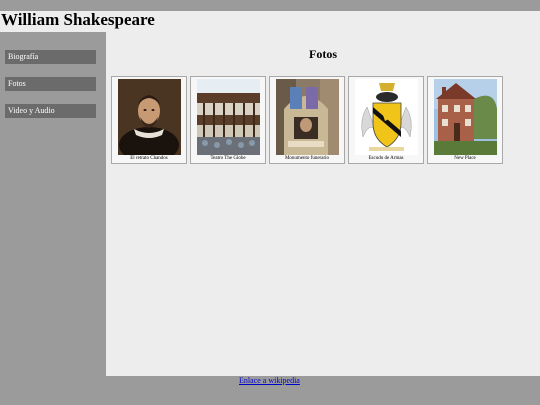 This screenshot has height=405, width=540. I want to click on photo-card-new-place: New Place, so click(465, 120).